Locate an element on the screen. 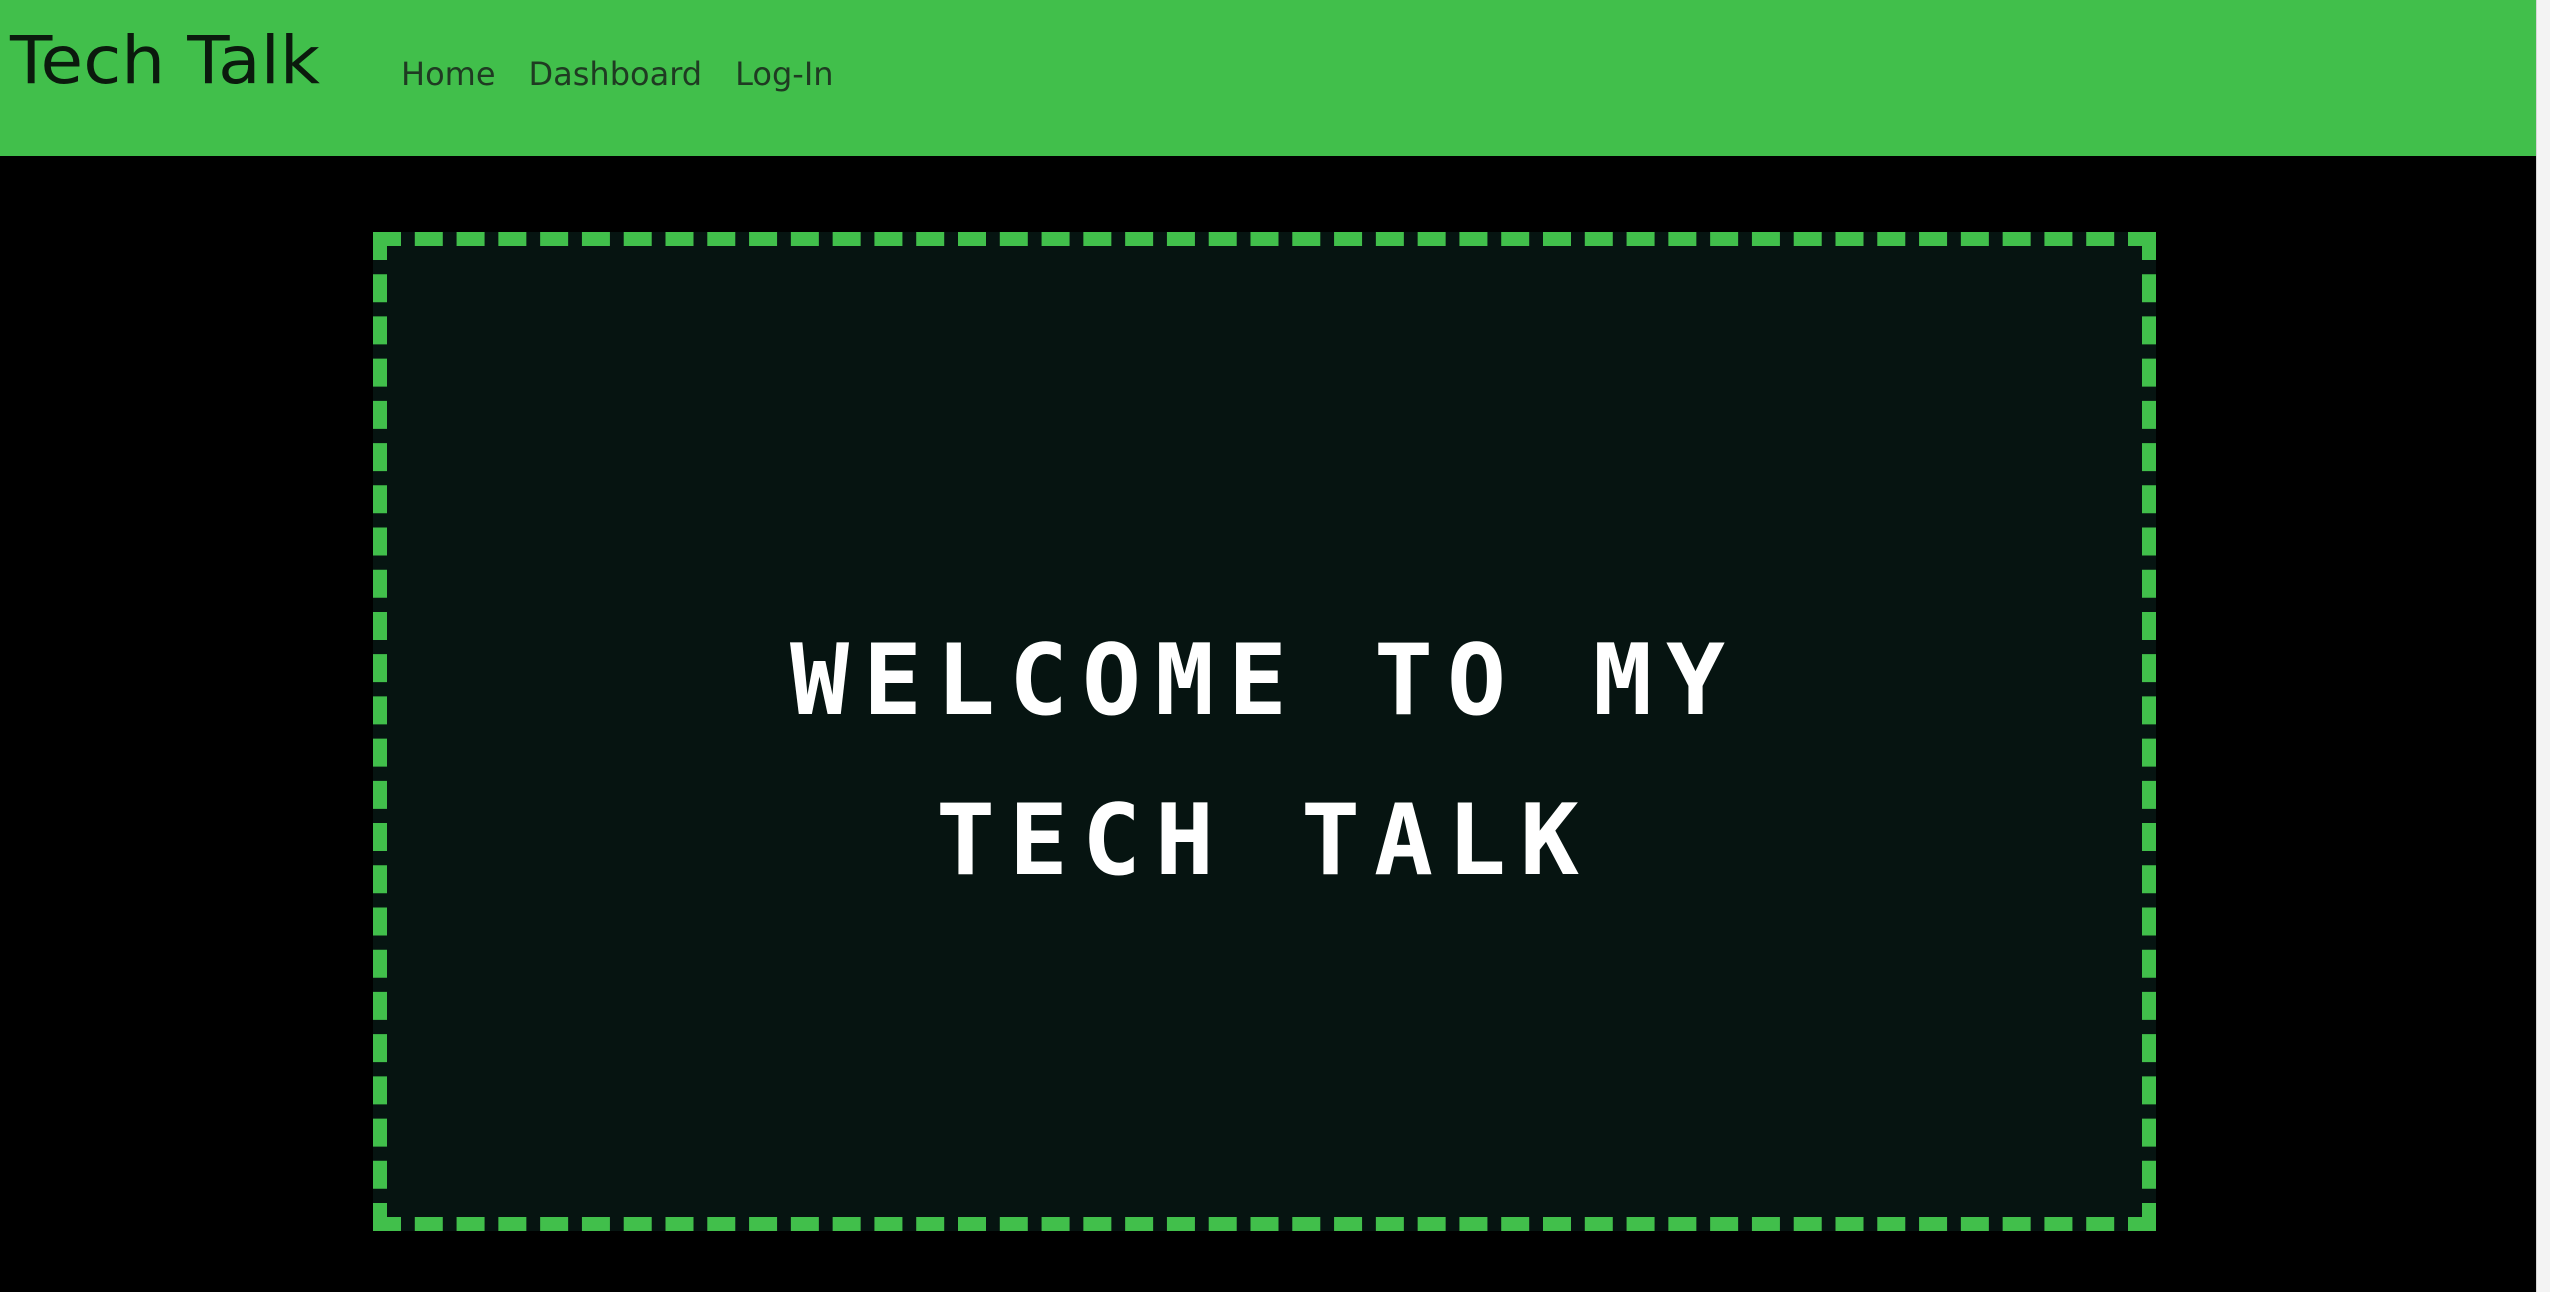  nav-link-home: Home is located at coordinates (448, 74).